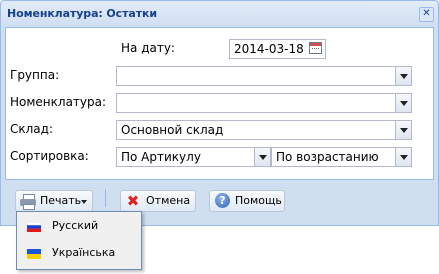  I want to click on close-icon: ✕, so click(426, 14).